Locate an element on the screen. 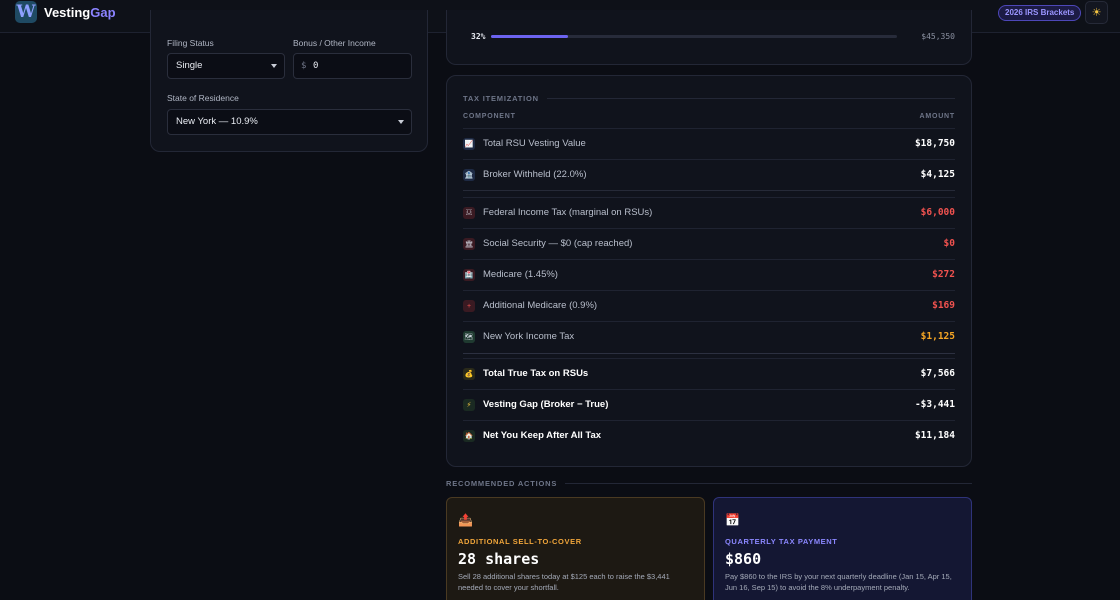 Image resolution: width=1120 pixels, height=600 pixels. table-row: 📈 Total RSU Vesting Value $18,750 is located at coordinates (709, 143).